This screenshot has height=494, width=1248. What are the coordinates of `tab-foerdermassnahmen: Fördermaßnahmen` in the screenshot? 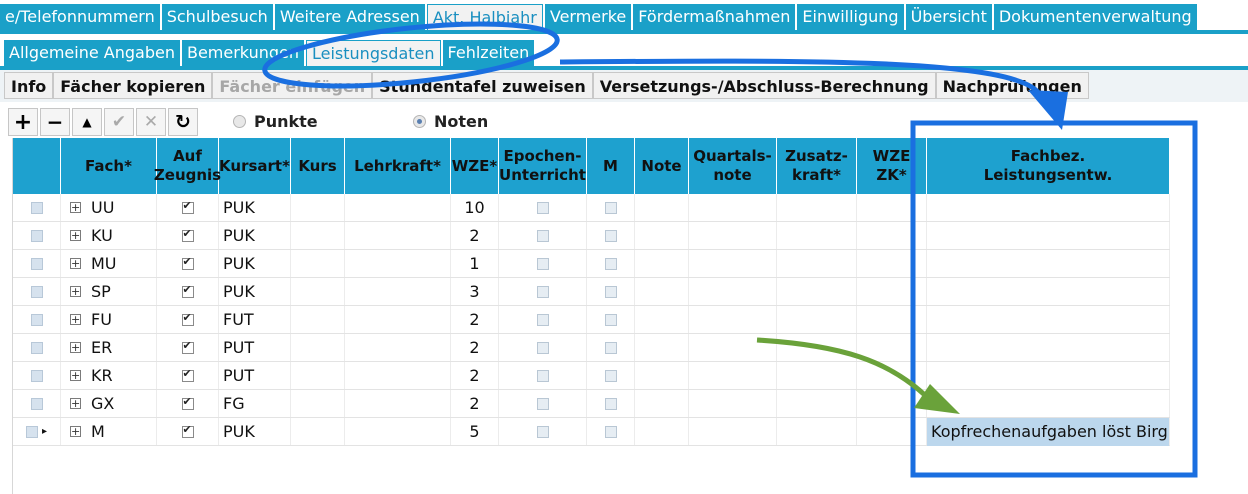 It's located at (714, 17).